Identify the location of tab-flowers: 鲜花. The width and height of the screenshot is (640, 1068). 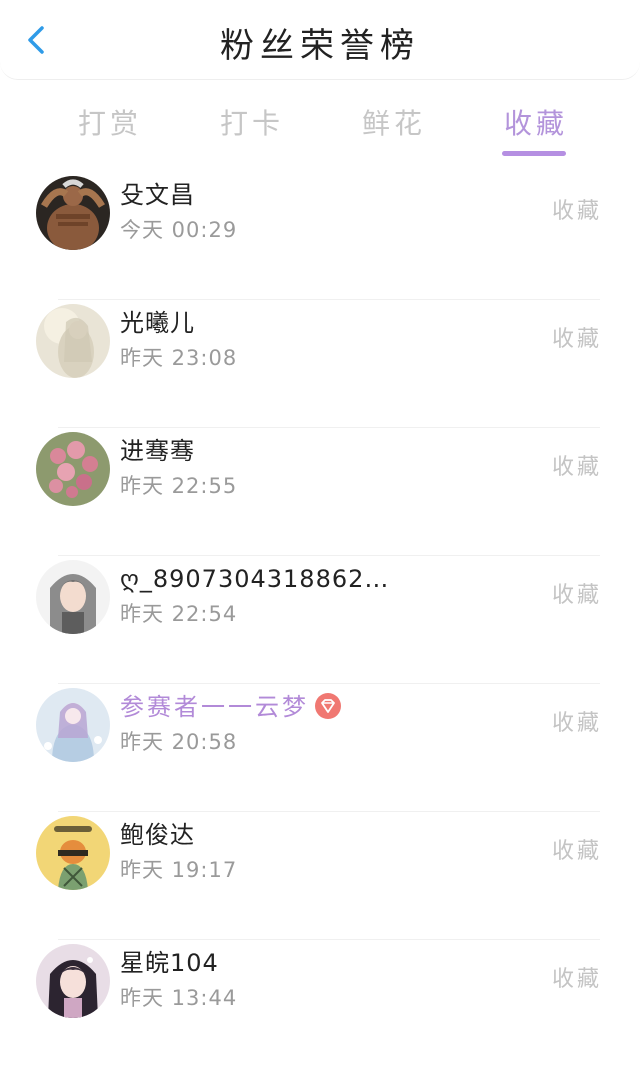
(394, 124).